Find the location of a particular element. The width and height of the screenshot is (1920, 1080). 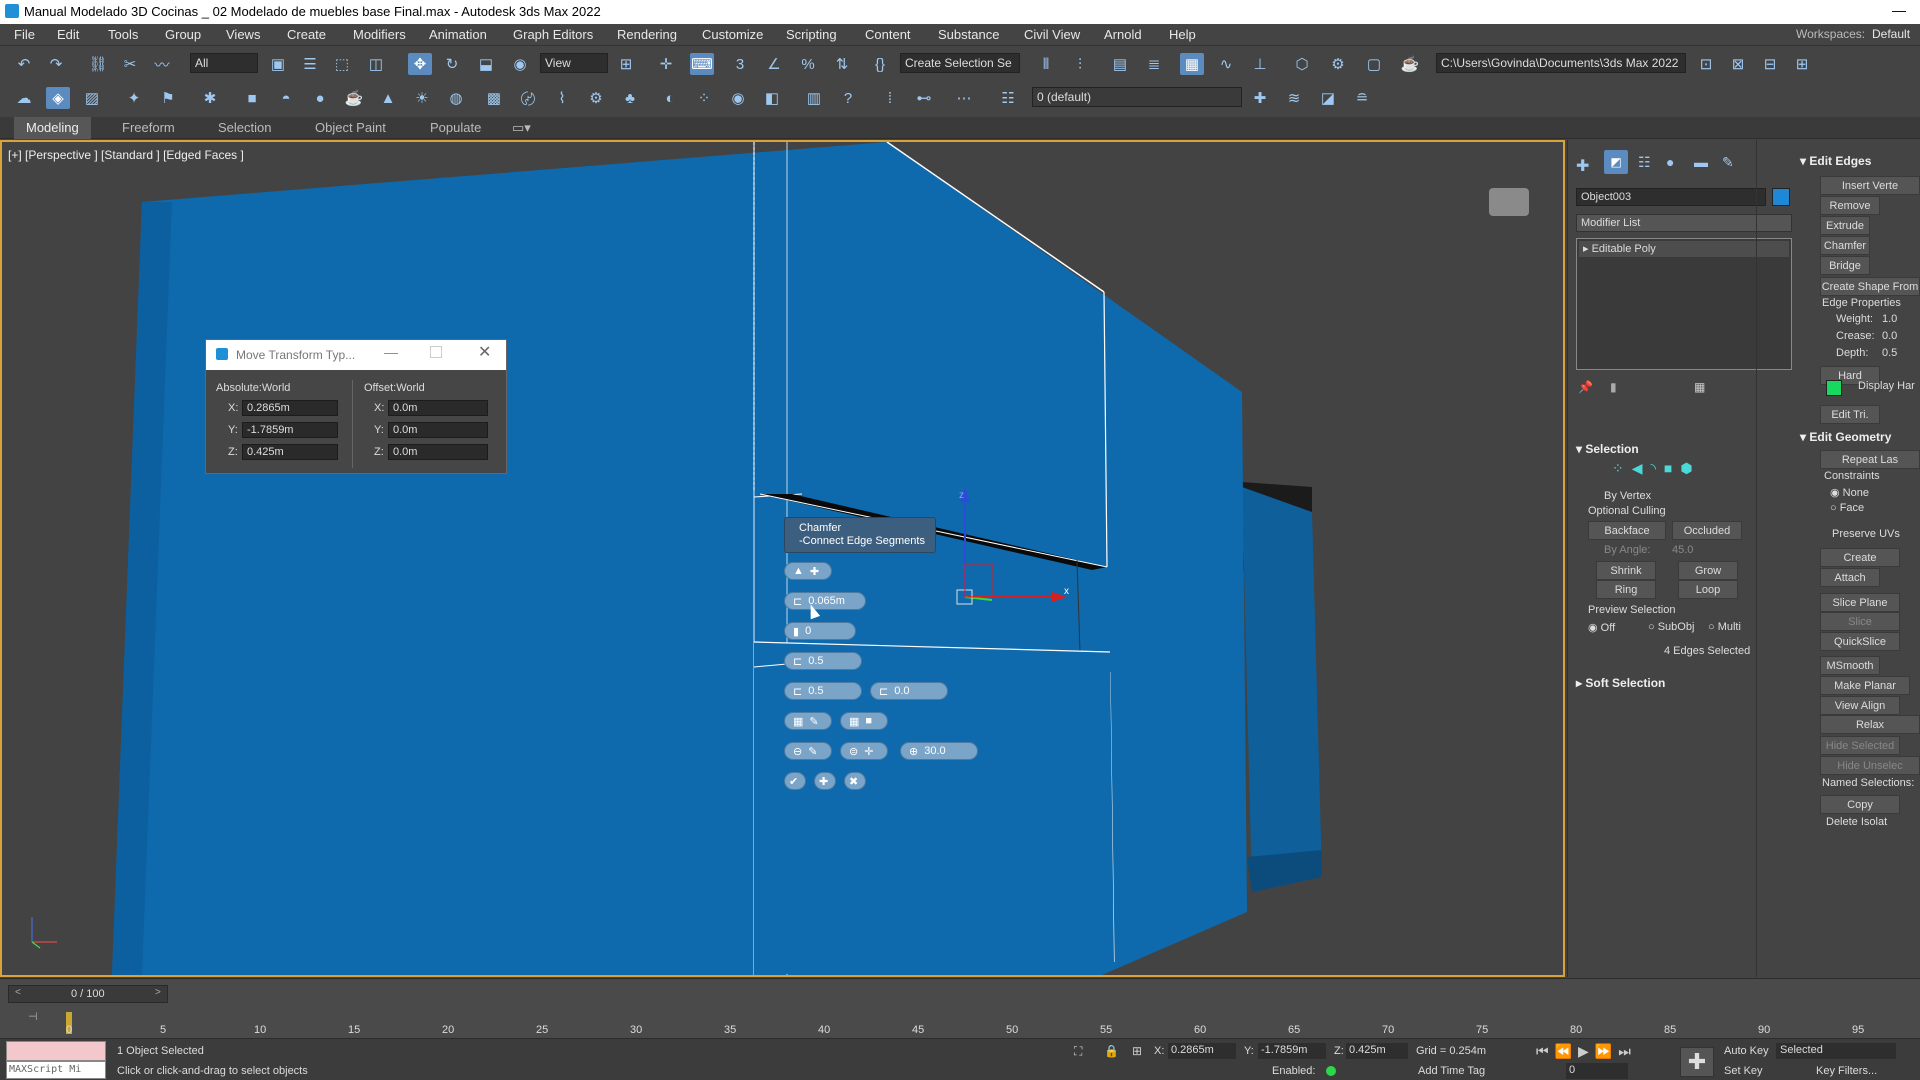

align-icon: ⫶ is located at coordinates (1080, 64).